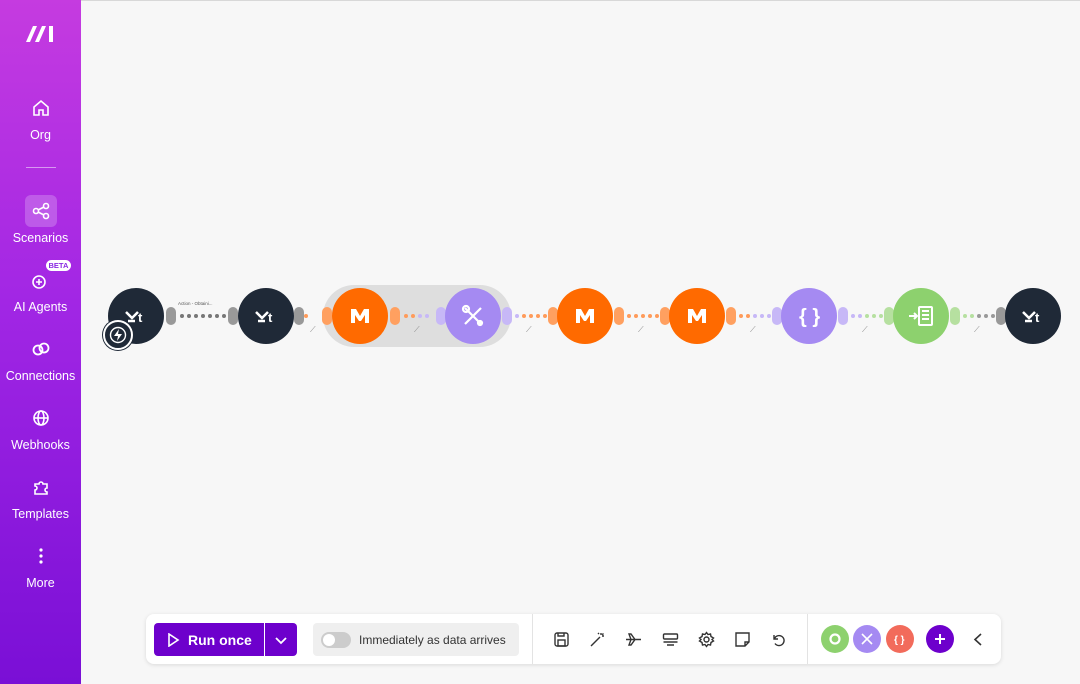  I want to click on module-text-aggregator, so click(921, 316).